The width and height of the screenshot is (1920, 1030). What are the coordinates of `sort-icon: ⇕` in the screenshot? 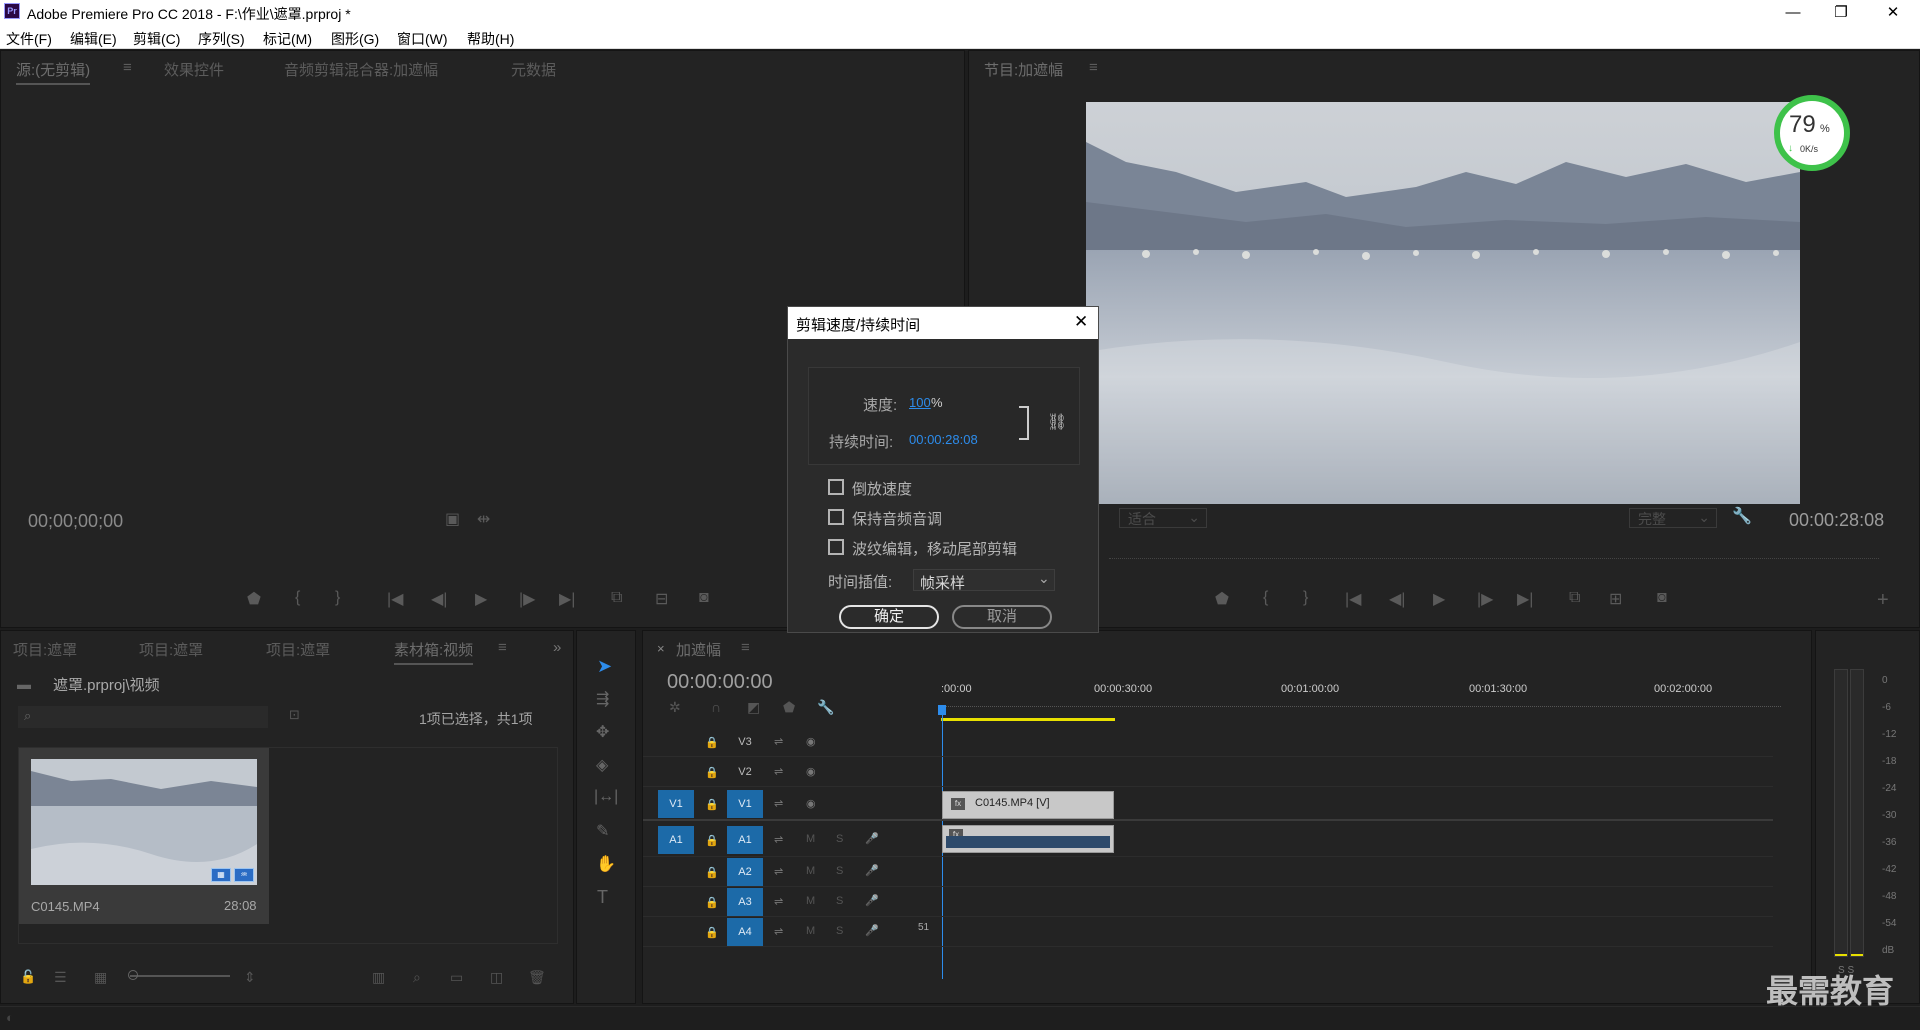 It's located at (250, 977).